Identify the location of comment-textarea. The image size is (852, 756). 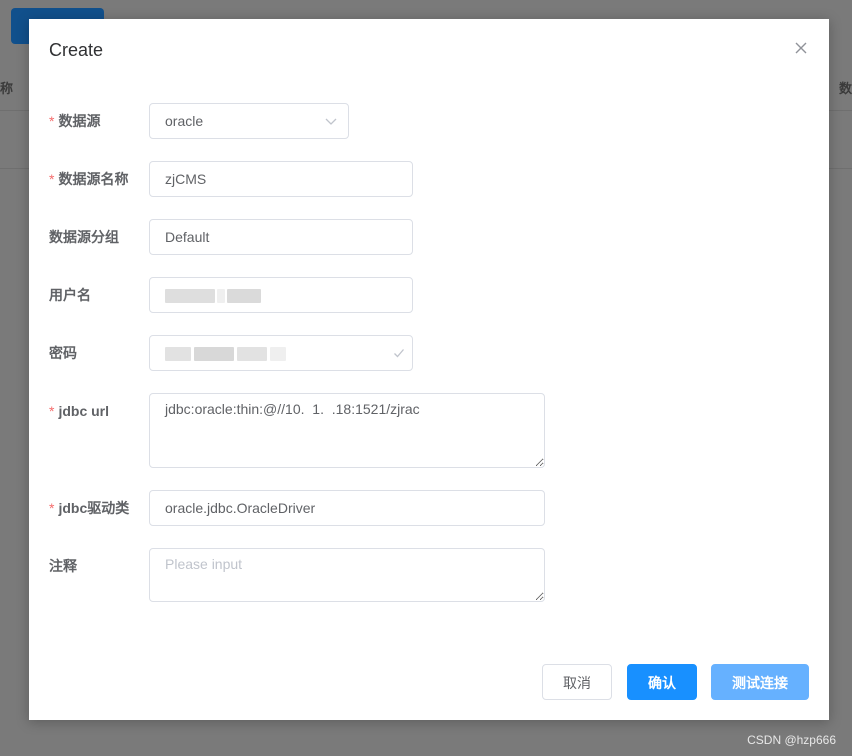
(347, 575).